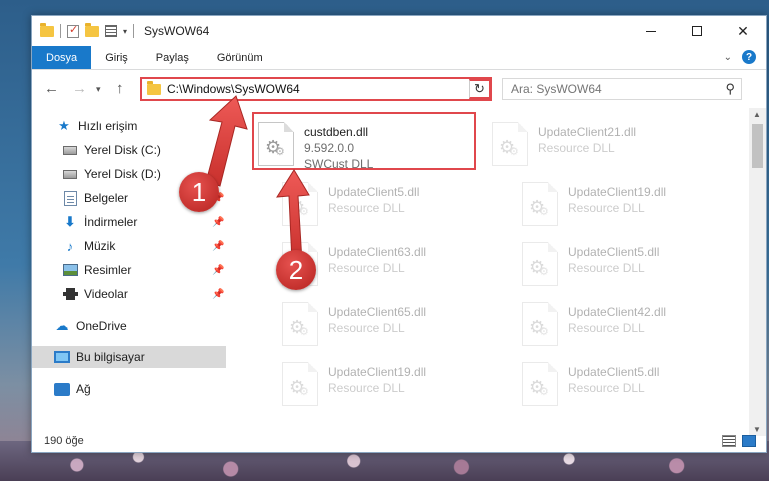  Describe the element at coordinates (226, 141) in the screenshot. I see `arrow-to-address-bar` at that location.